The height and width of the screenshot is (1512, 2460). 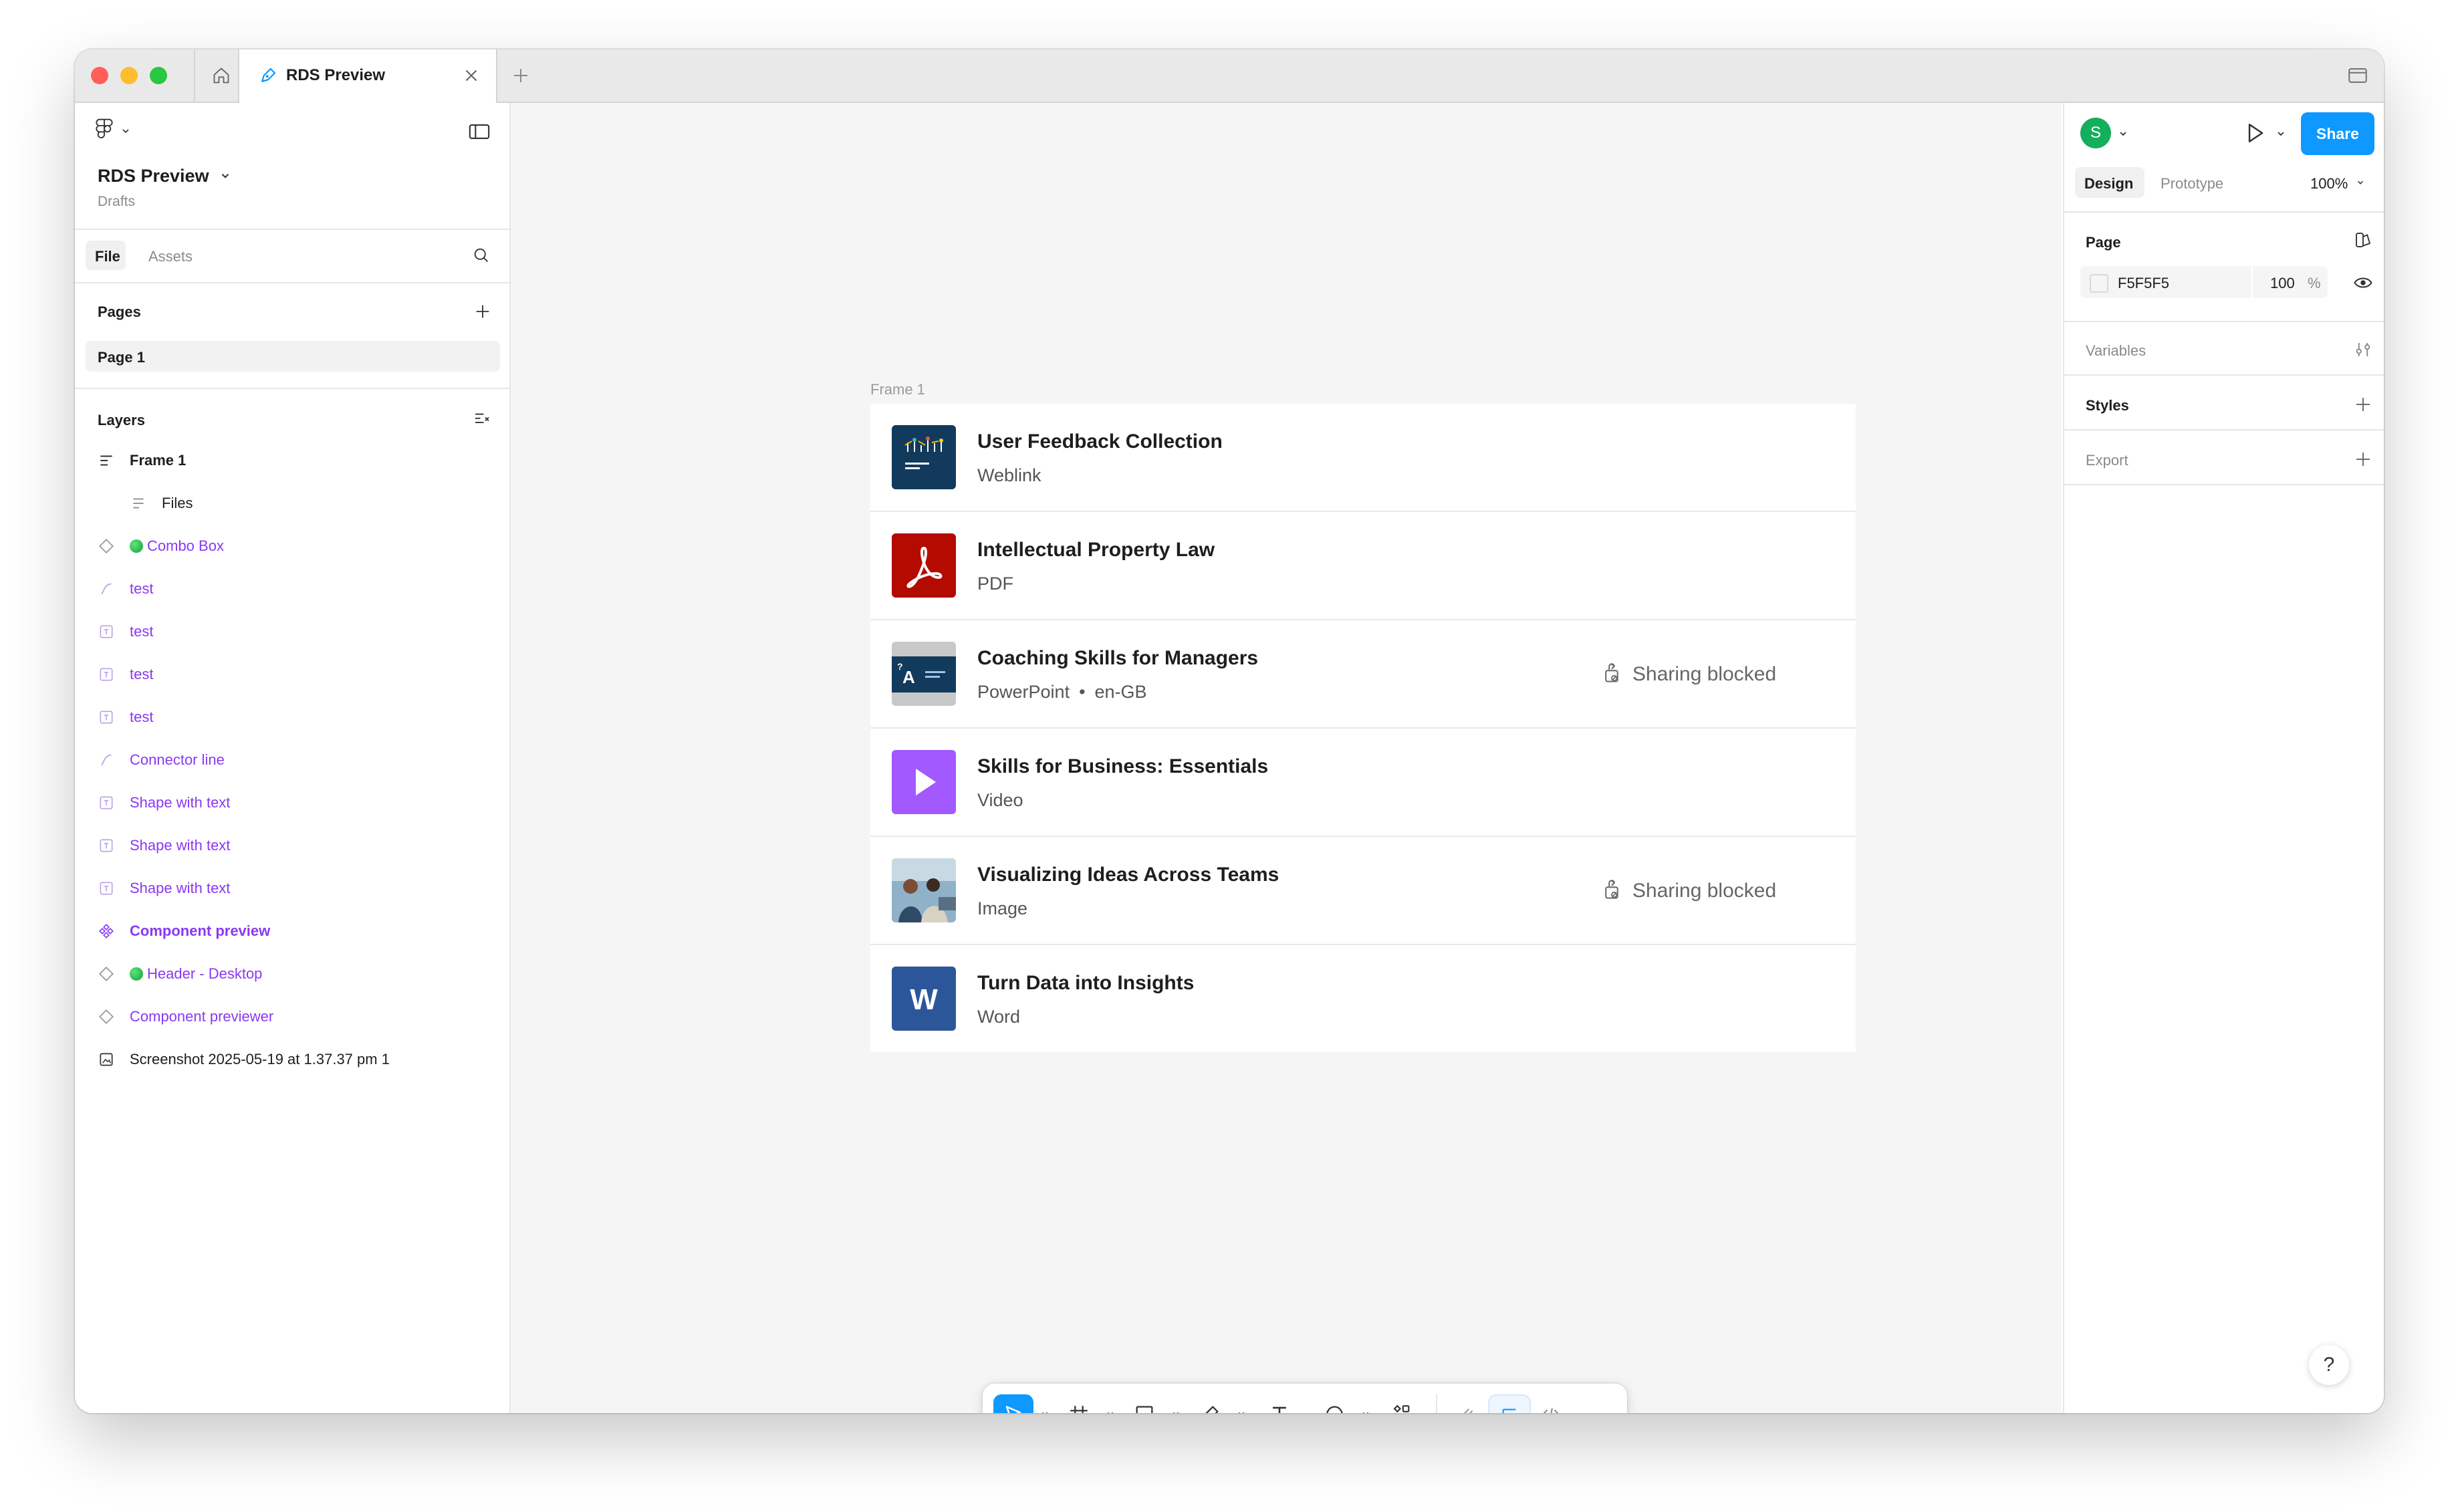 What do you see at coordinates (291, 930) in the screenshot?
I see `layer-component: Component preview` at bounding box center [291, 930].